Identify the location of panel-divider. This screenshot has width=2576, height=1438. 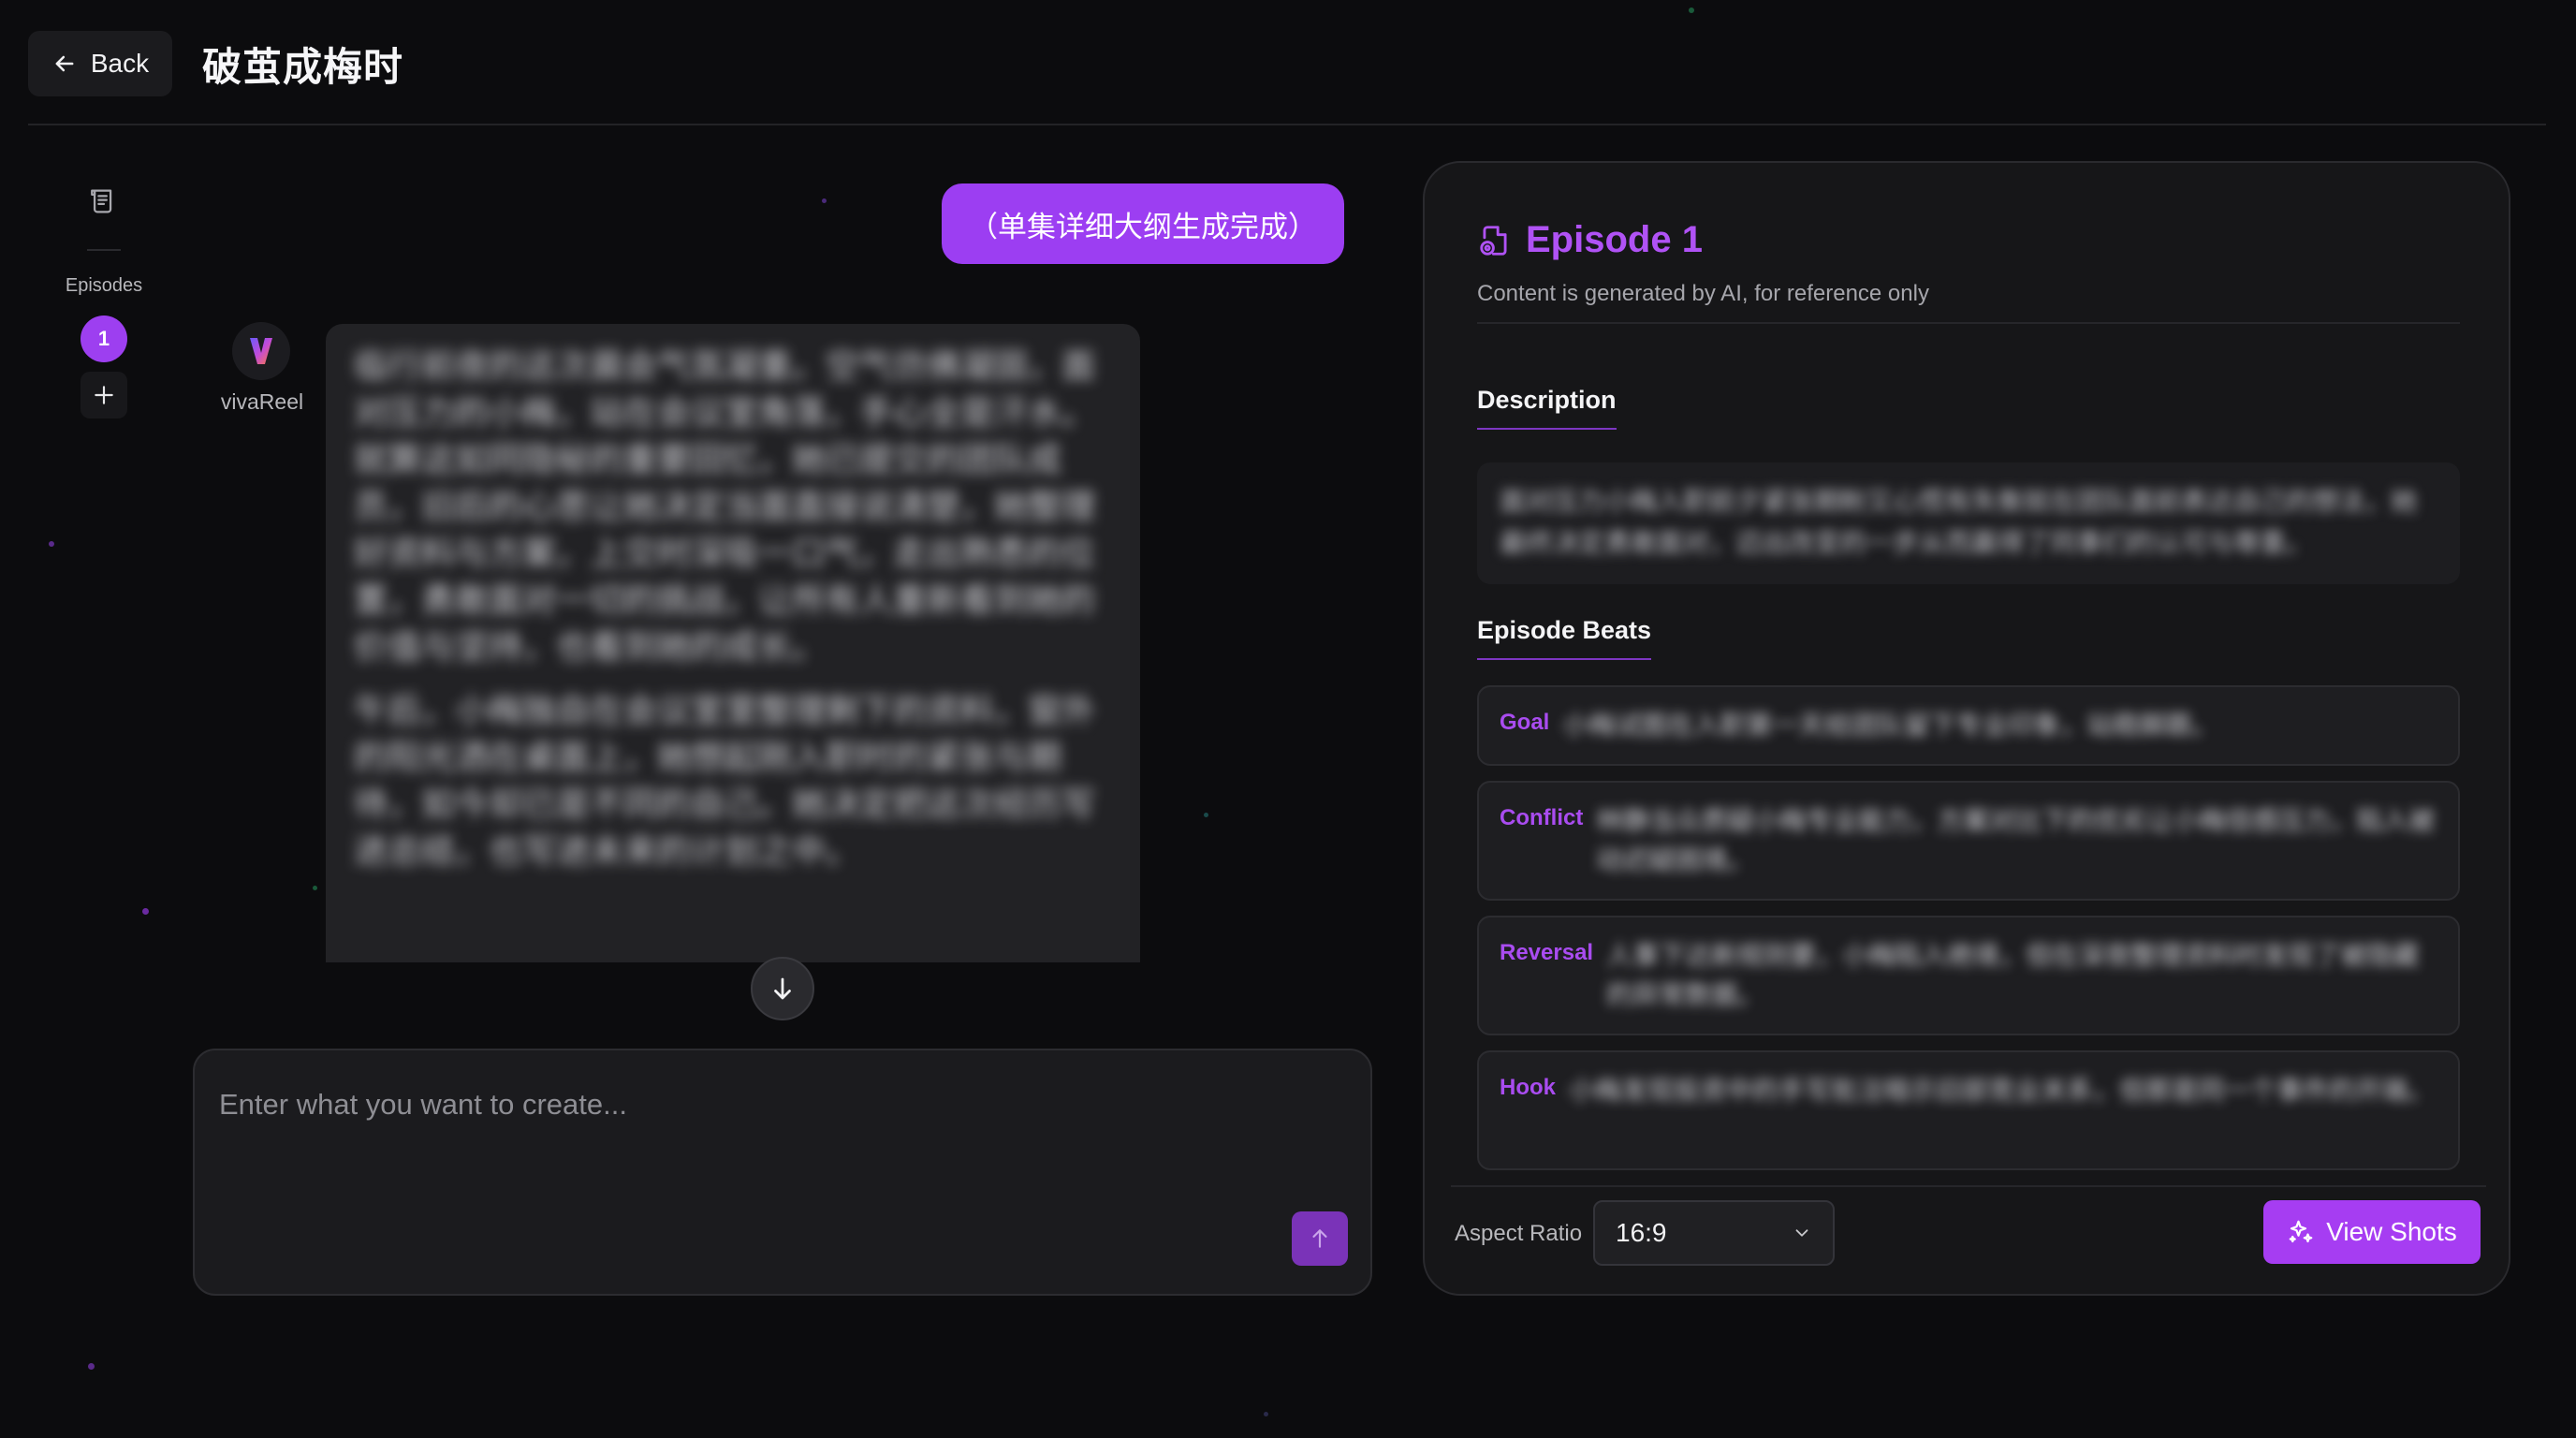
(1968, 323).